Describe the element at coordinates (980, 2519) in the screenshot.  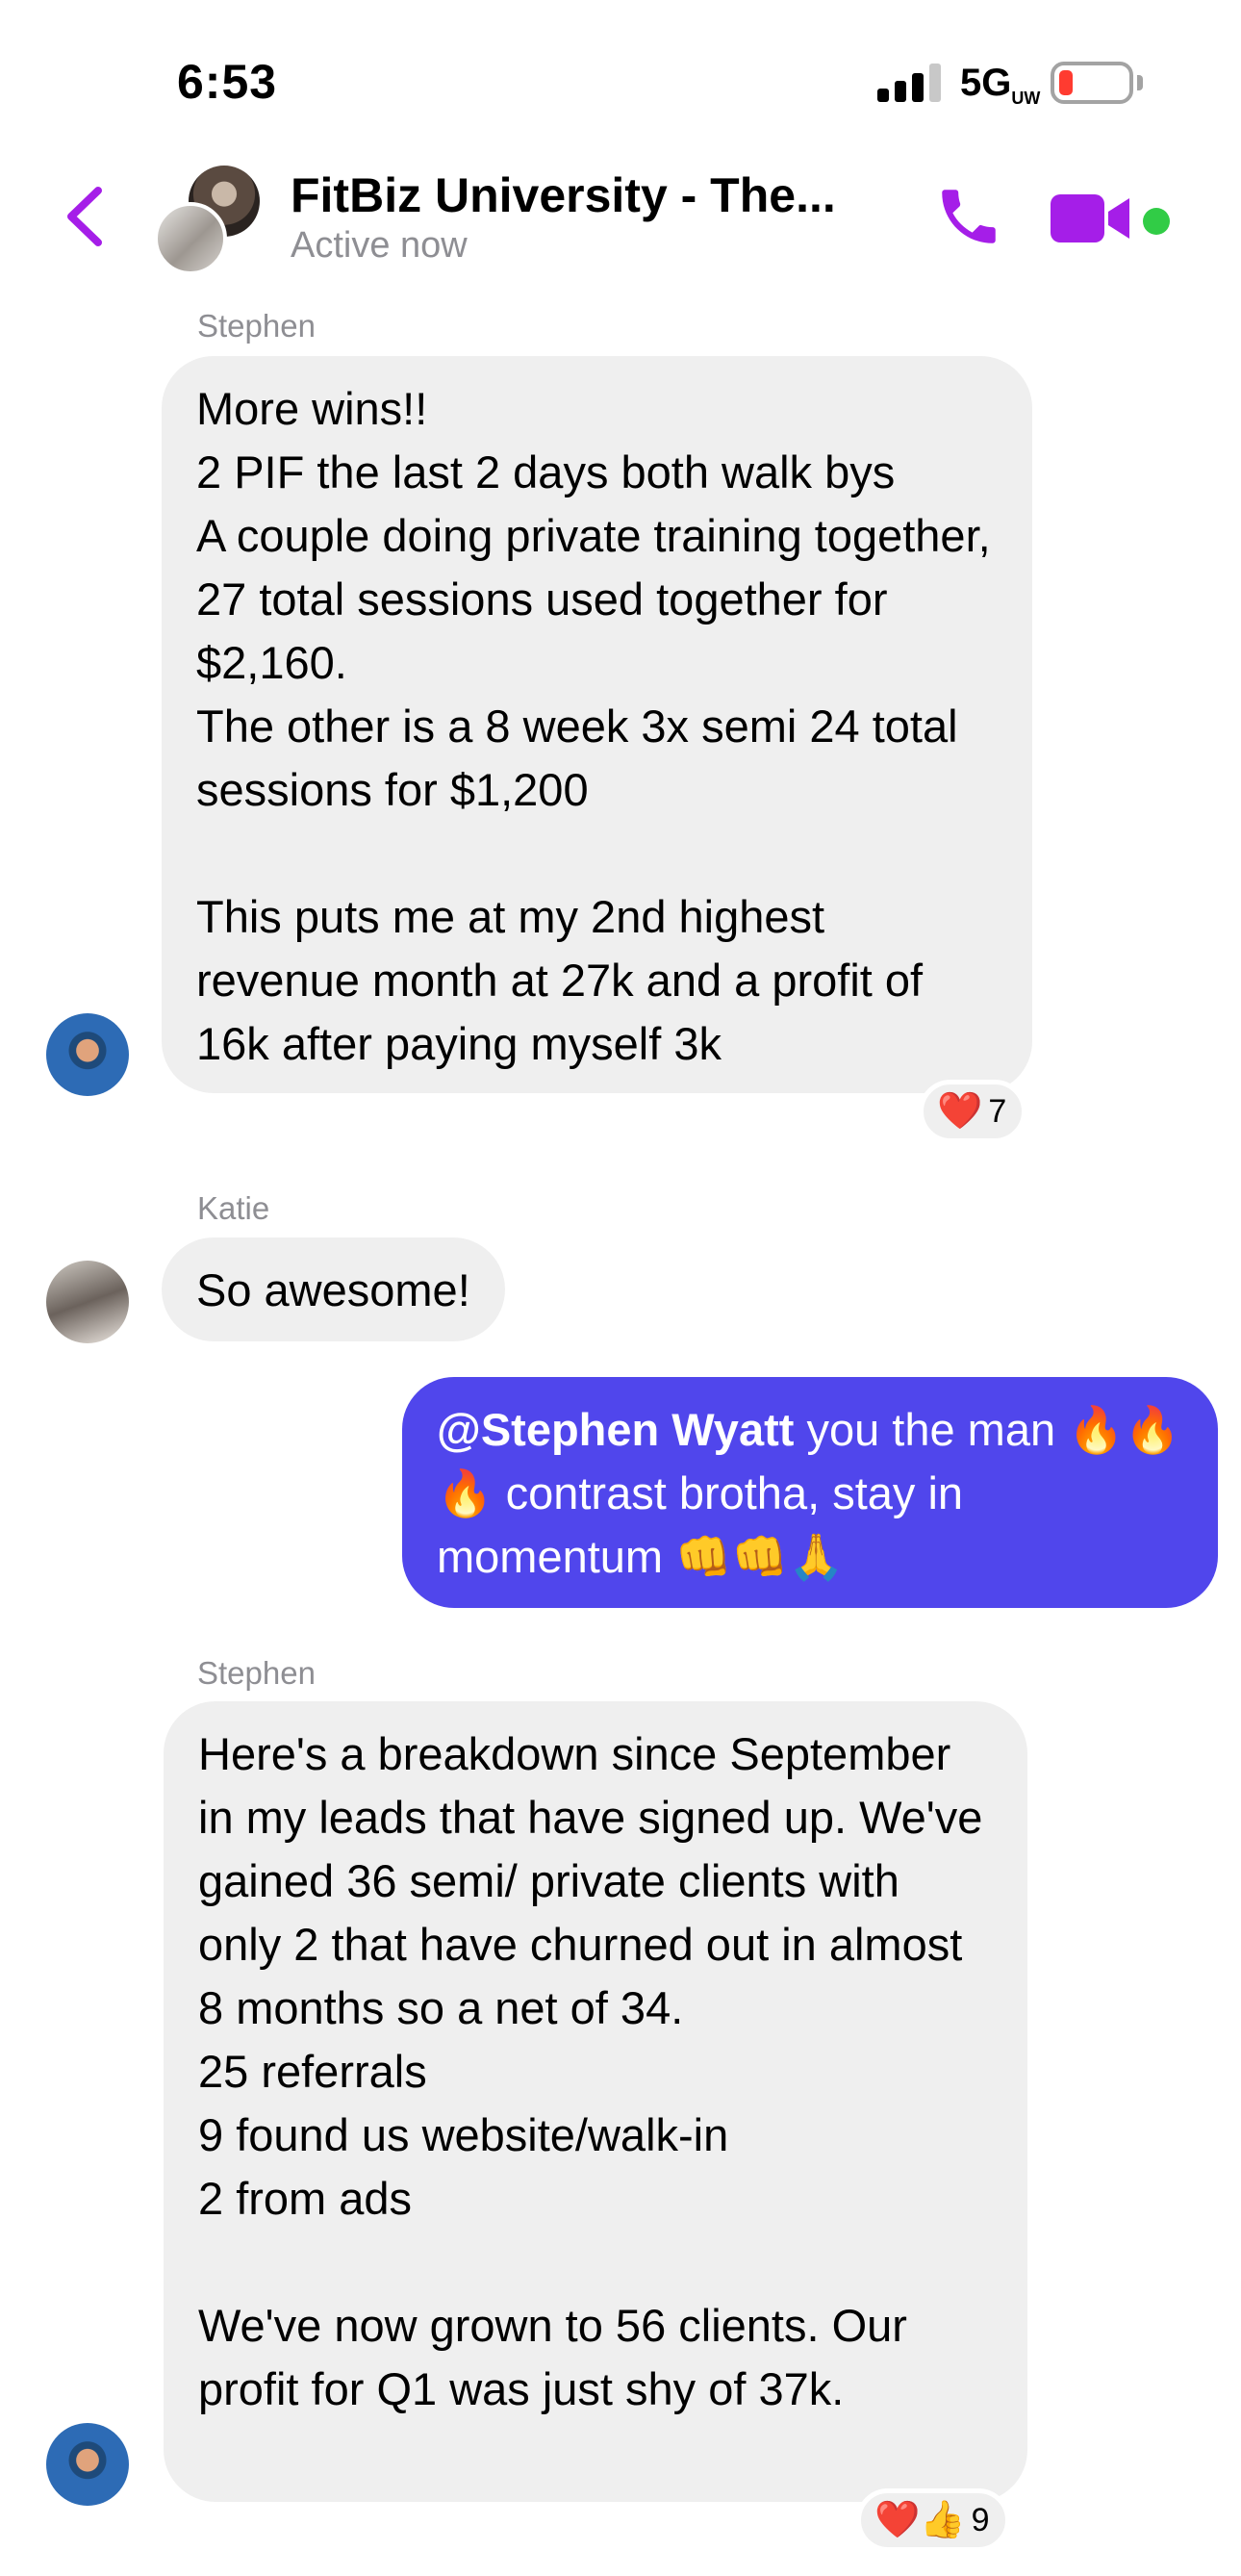
I see `reaction-count: 9` at that location.